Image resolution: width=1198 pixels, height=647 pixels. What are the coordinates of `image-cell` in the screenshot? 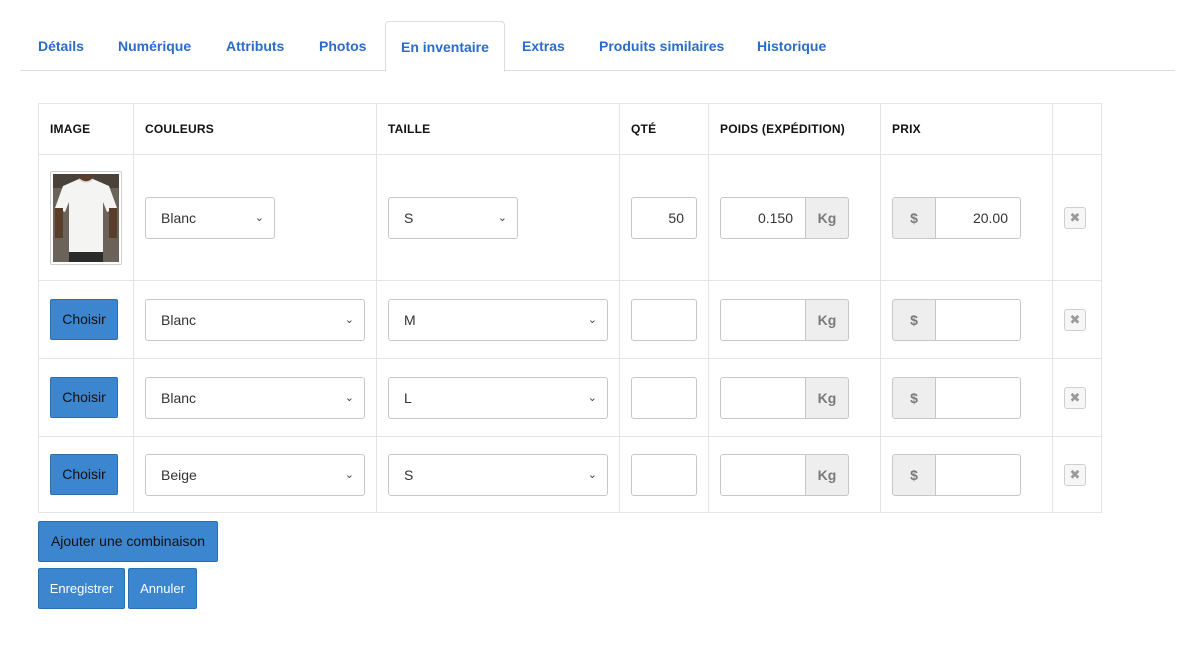 It's located at (86, 217).